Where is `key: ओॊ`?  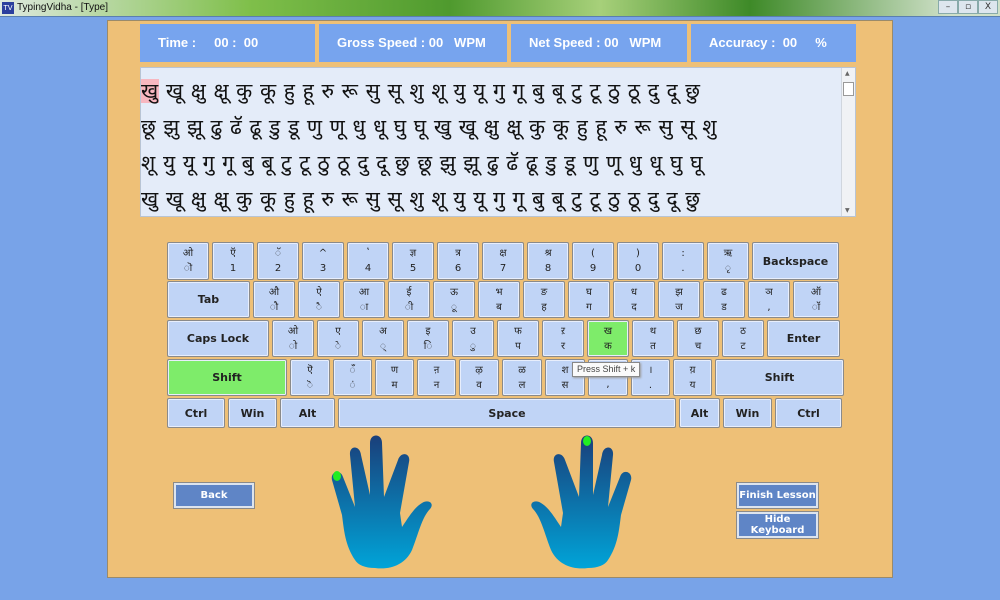
key: ओॊ is located at coordinates (188, 261).